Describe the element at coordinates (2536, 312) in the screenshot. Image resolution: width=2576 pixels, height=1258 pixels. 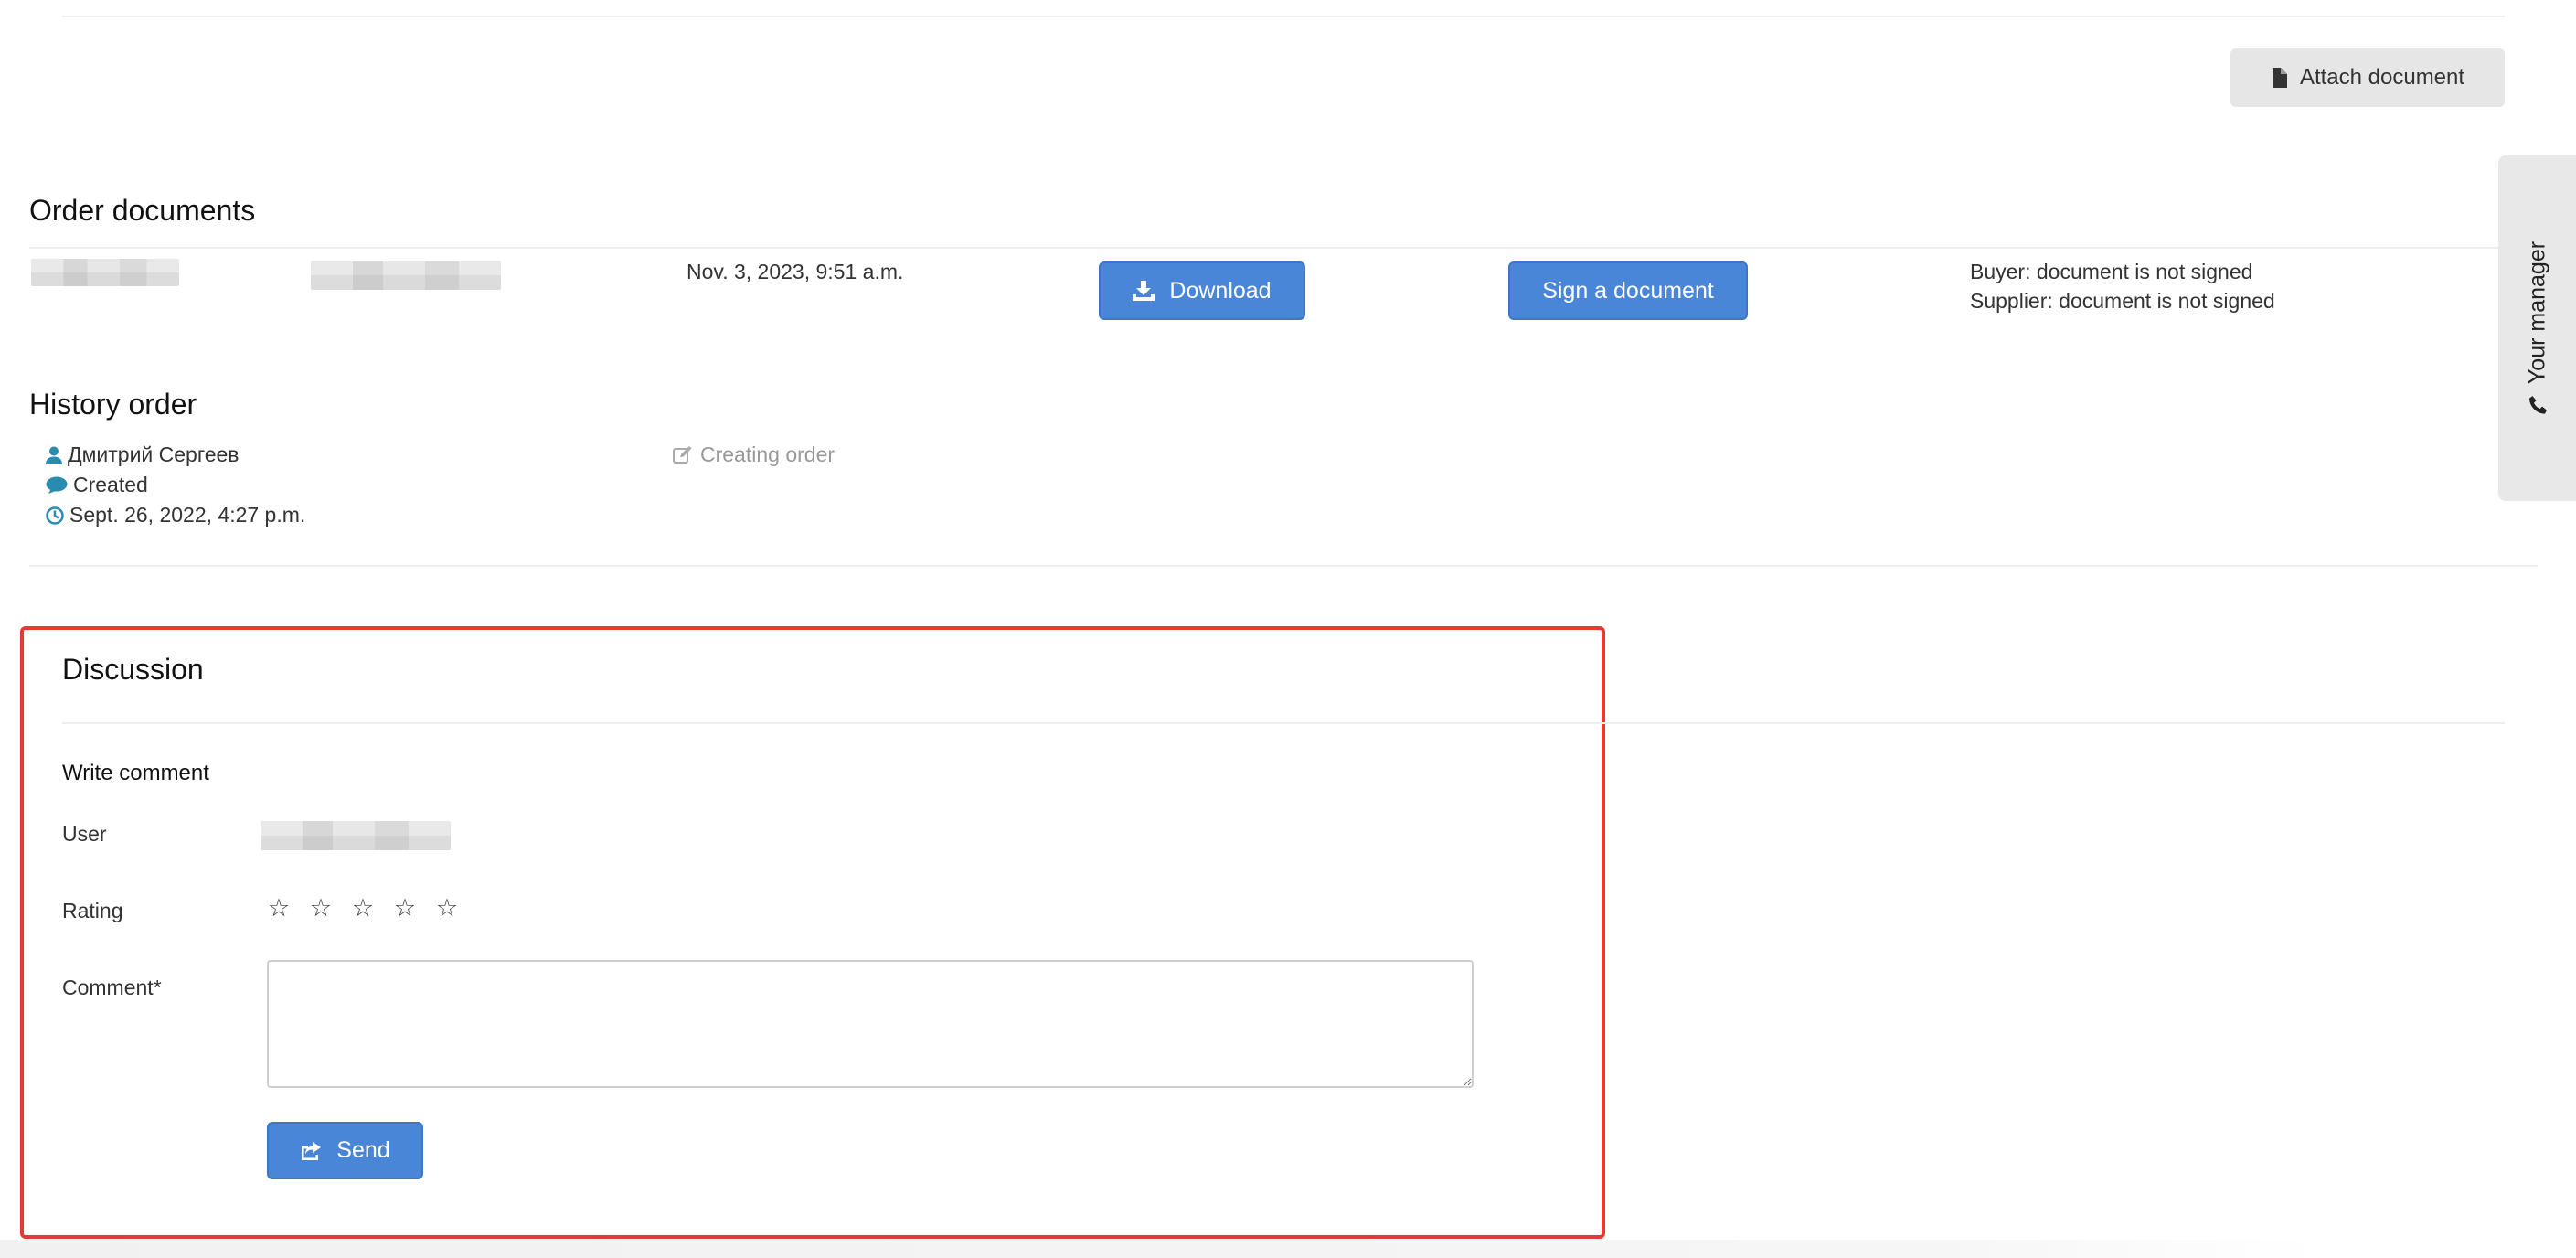
I see `your-manager-label: Your manager` at that location.